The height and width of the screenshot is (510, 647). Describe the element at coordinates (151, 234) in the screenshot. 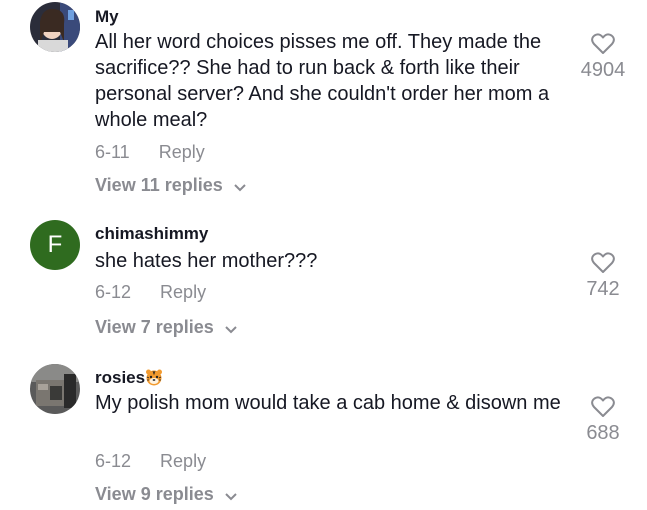

I see `comment-username: chimashimmy` at that location.